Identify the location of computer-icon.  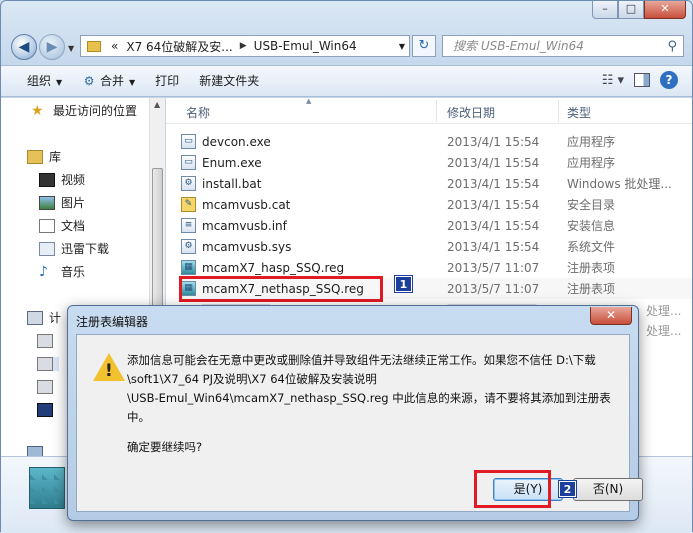
(35, 317).